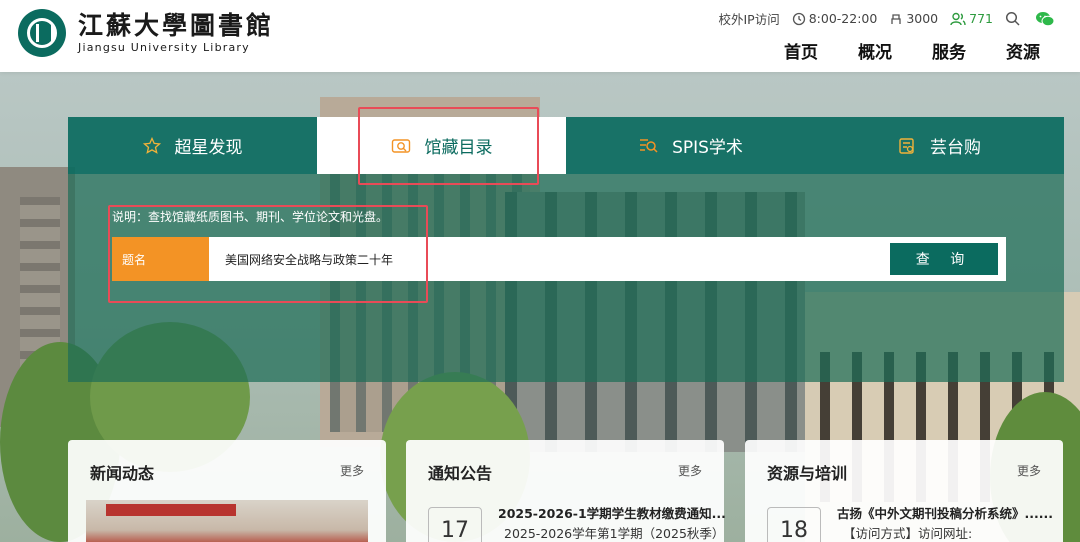  What do you see at coordinates (227, 521) in the screenshot?
I see `news-photo` at bounding box center [227, 521].